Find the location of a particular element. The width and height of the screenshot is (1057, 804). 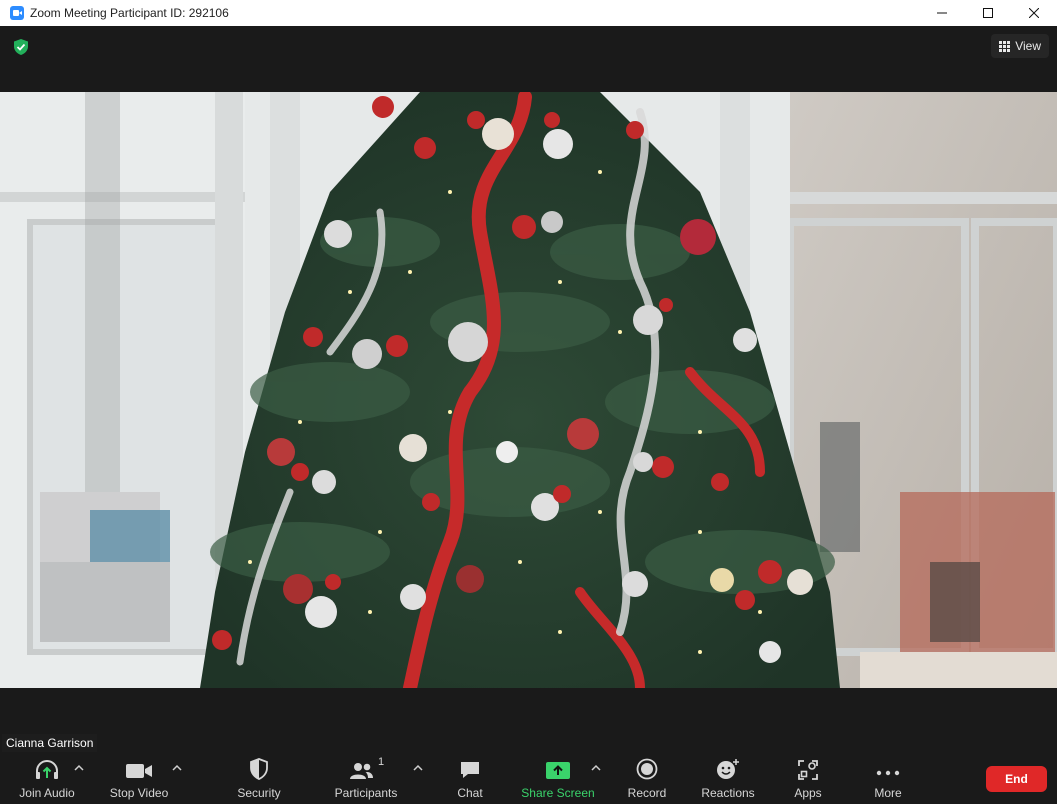

window-title: Zoom Meeting Participant ID: 292106 is located at coordinates (129, 13).